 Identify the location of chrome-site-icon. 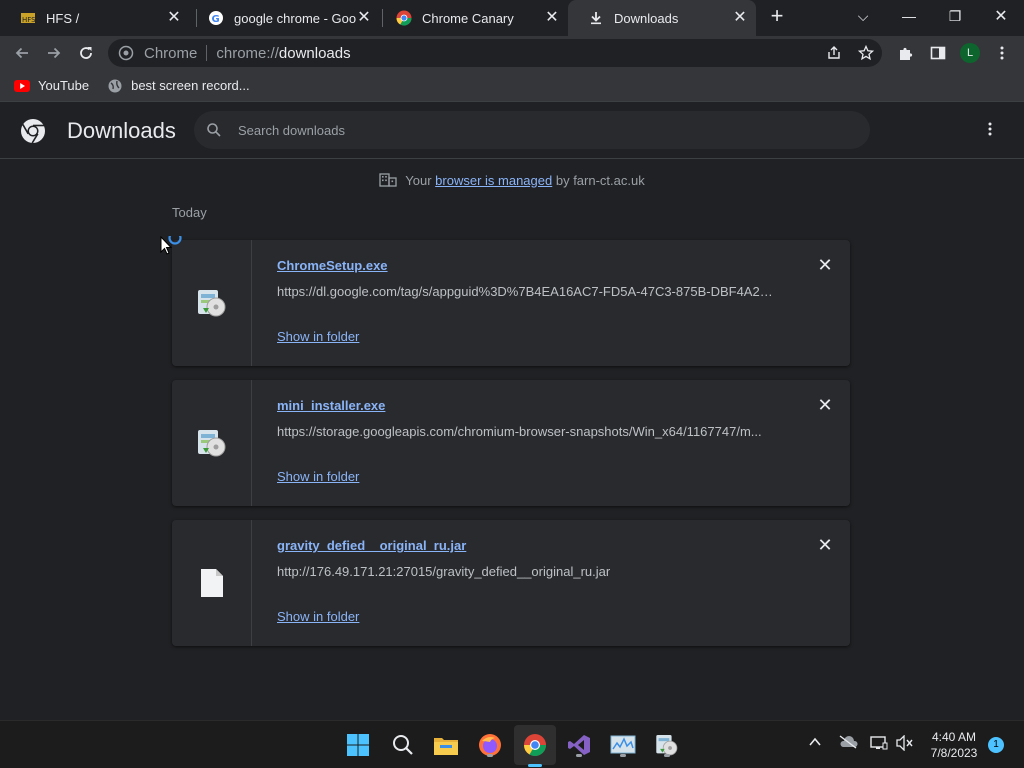
(126, 53).